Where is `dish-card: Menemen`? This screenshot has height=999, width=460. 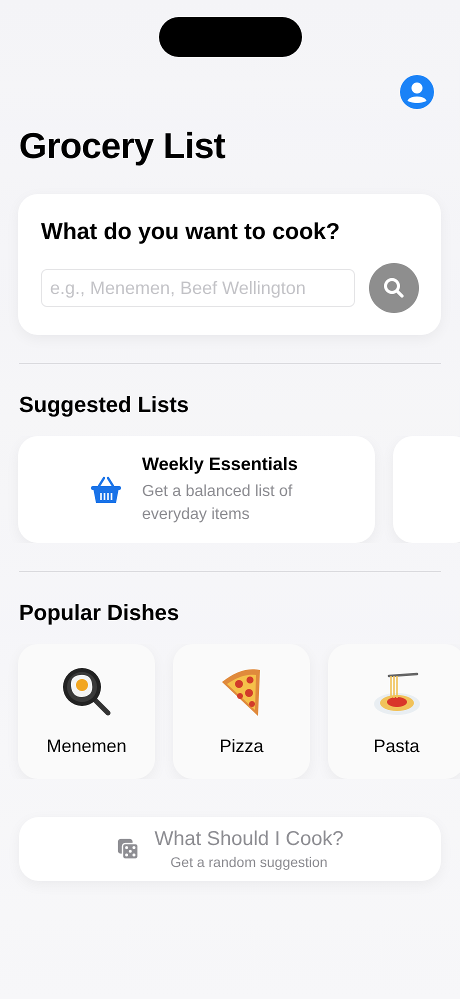 dish-card: Menemen is located at coordinates (86, 711).